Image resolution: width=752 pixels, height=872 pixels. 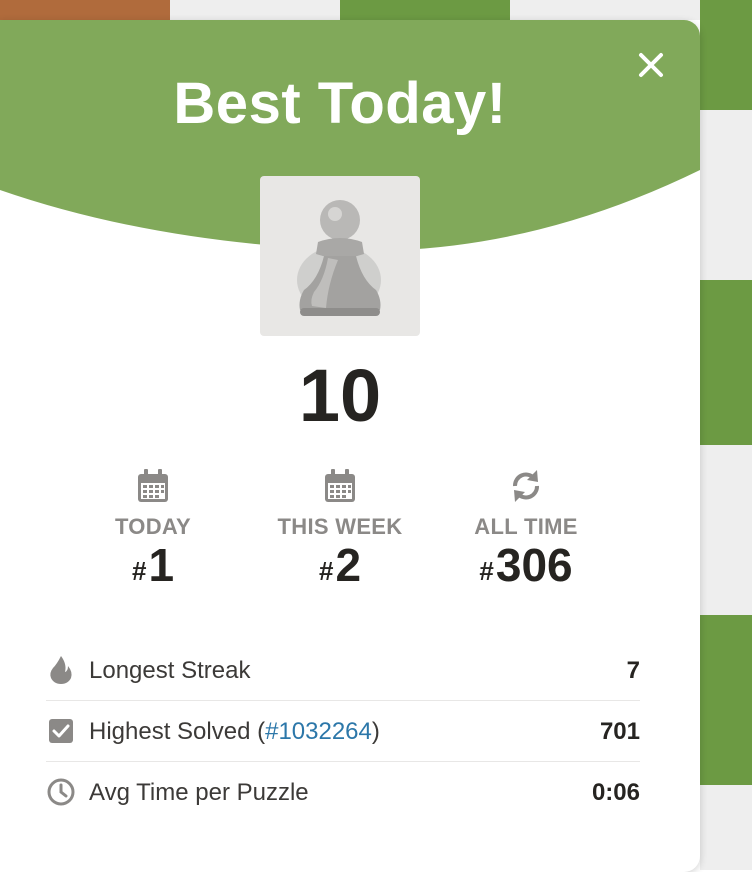 I want to click on checkbox-icon, so click(x=61, y=731).